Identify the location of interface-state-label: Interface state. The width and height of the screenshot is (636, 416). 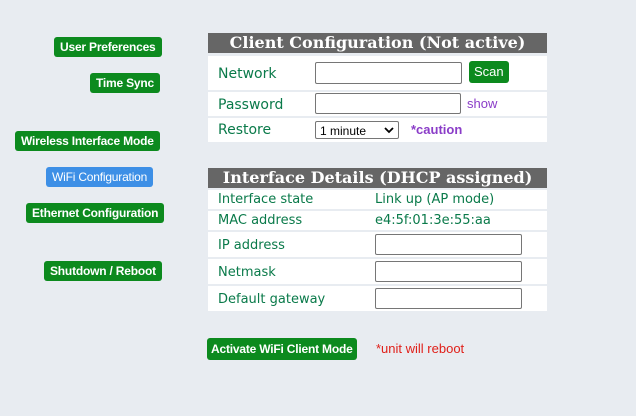
(266, 199).